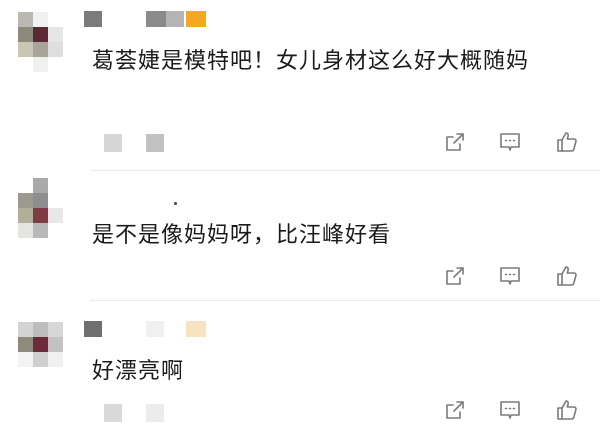  I want to click on comment-text: 好漂亮啊, so click(138, 371).